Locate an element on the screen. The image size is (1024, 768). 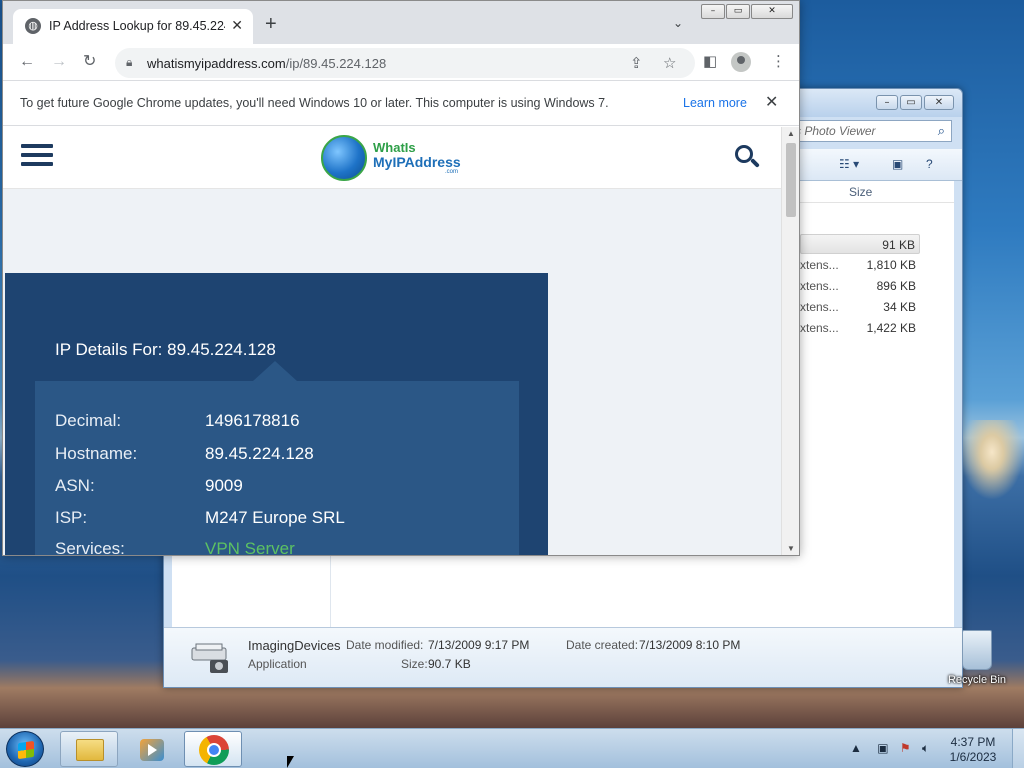
logo-text-suffix: .com is located at coordinates (452, 172).